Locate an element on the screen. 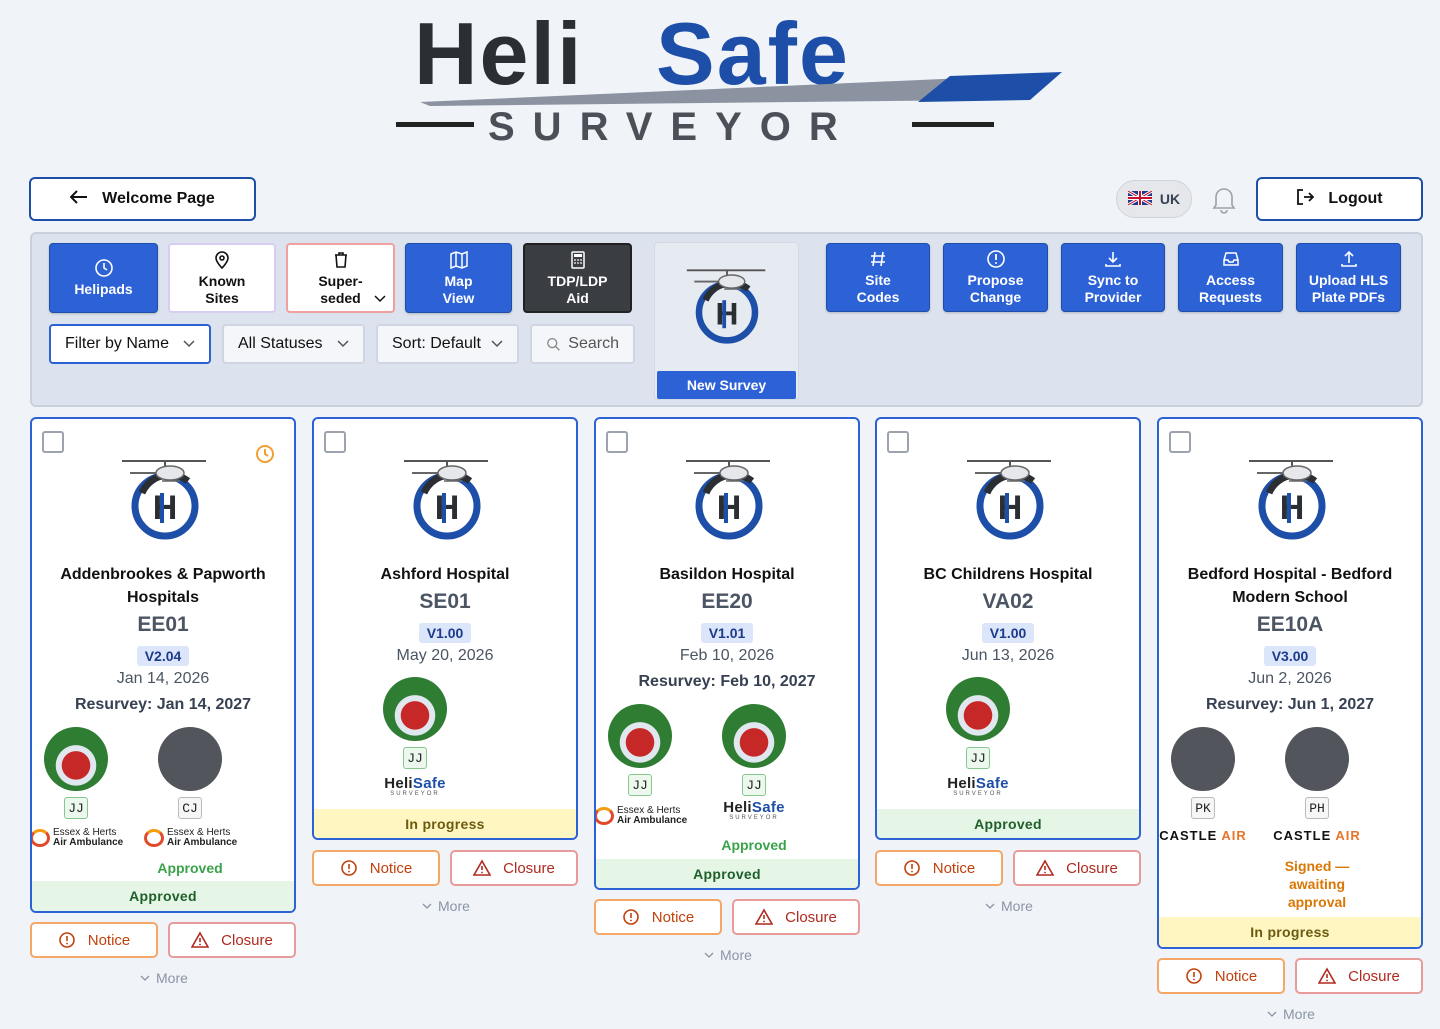  site-code: EE10A is located at coordinates (1290, 624).